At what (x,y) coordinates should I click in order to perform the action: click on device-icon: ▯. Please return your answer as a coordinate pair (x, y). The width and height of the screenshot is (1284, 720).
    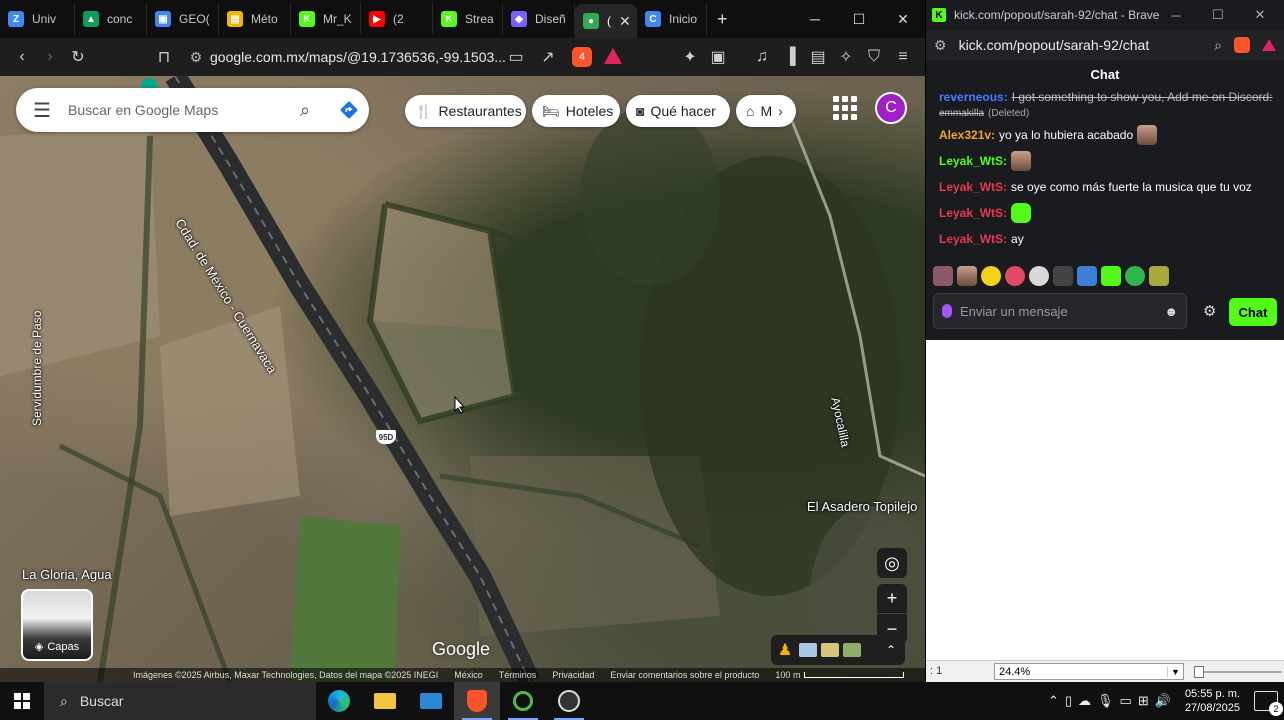
    Looking at the image, I should click on (1068, 701).